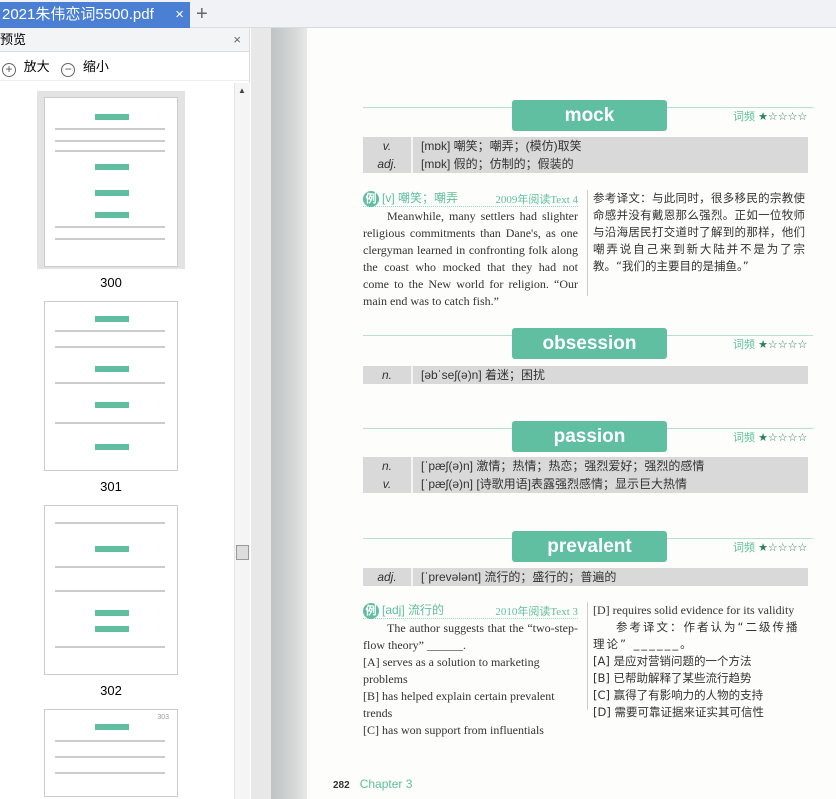 The height and width of the screenshot is (799, 836). Describe the element at coordinates (589, 115) in the screenshot. I see `headword: mock` at that location.